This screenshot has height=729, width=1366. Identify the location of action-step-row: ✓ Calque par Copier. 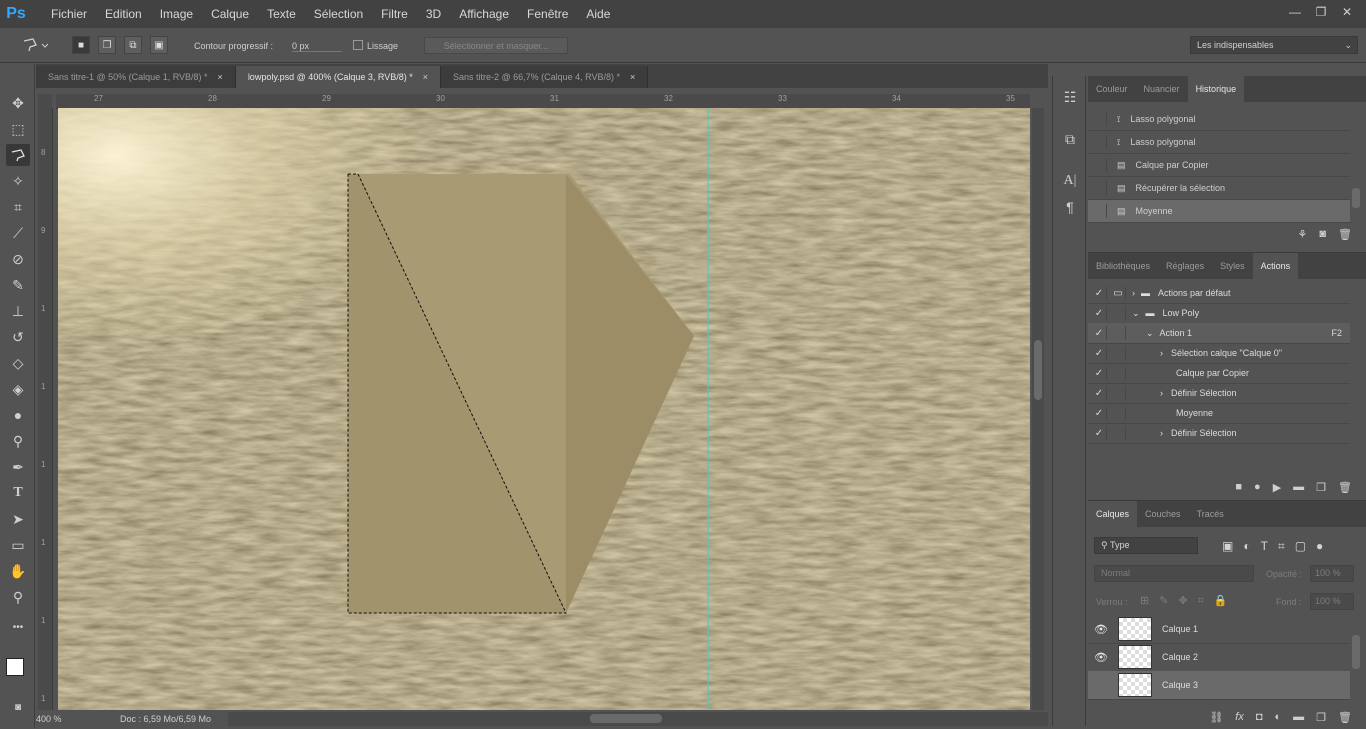
(1219, 373).